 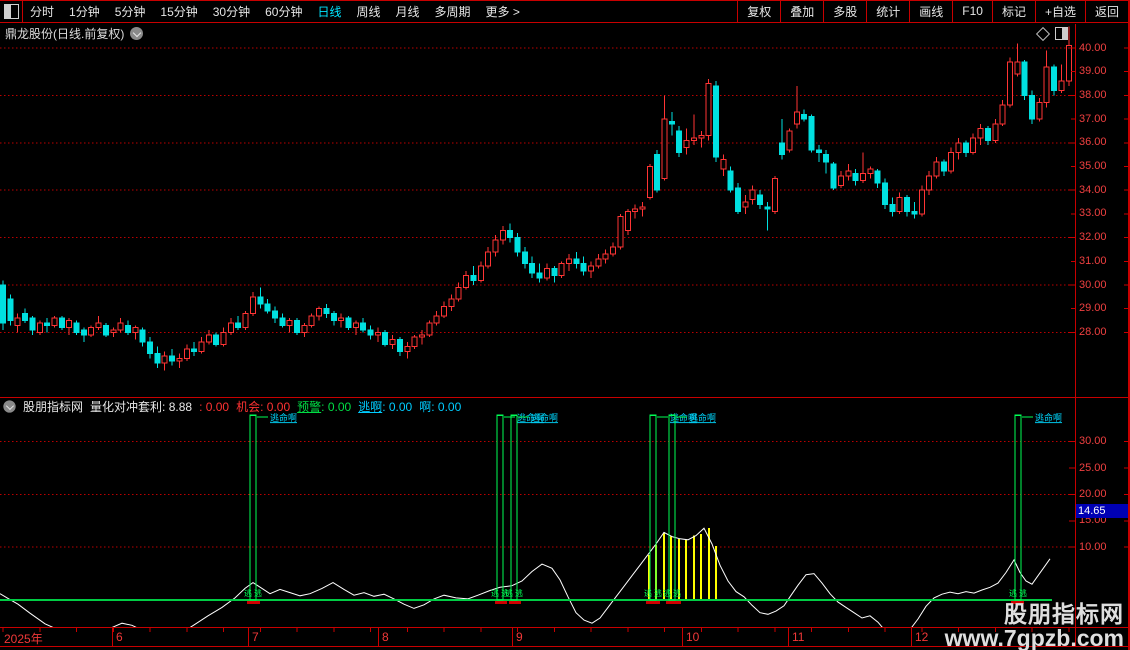 I want to click on main-y-tick-12: 28.00, so click(x=1093, y=331).